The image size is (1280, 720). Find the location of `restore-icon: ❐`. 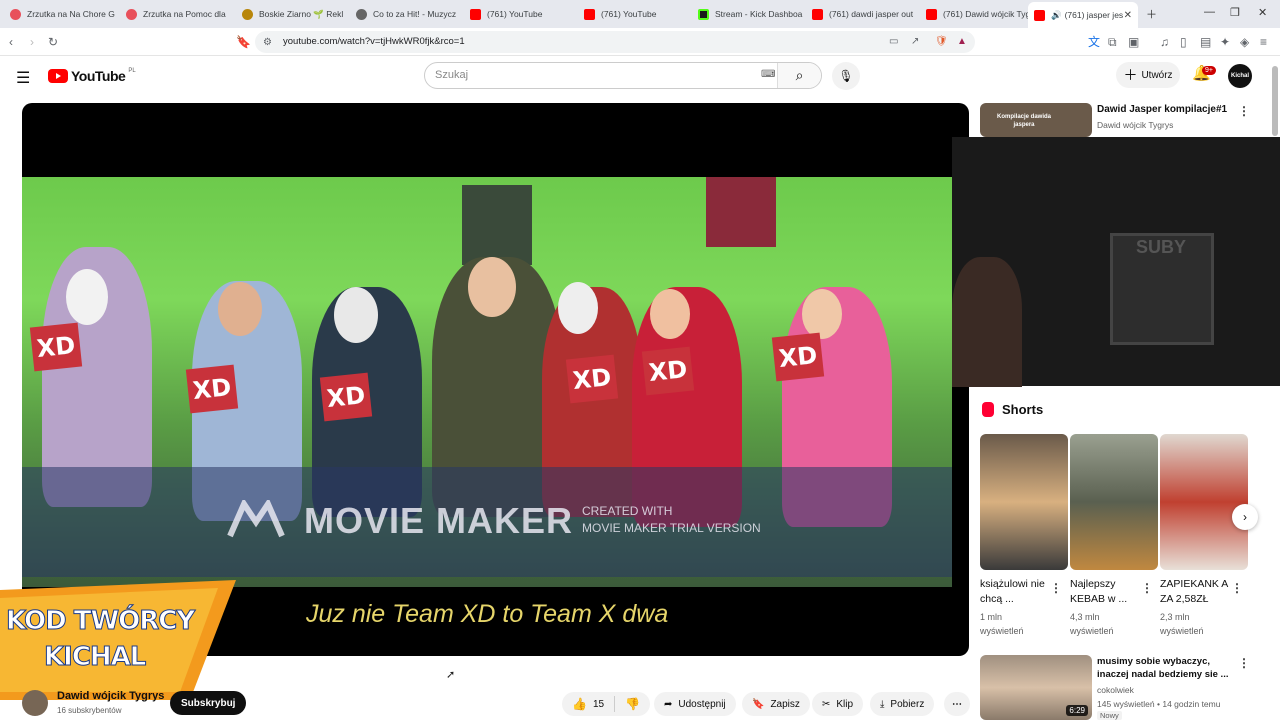

restore-icon: ❐ is located at coordinates (1235, 12).